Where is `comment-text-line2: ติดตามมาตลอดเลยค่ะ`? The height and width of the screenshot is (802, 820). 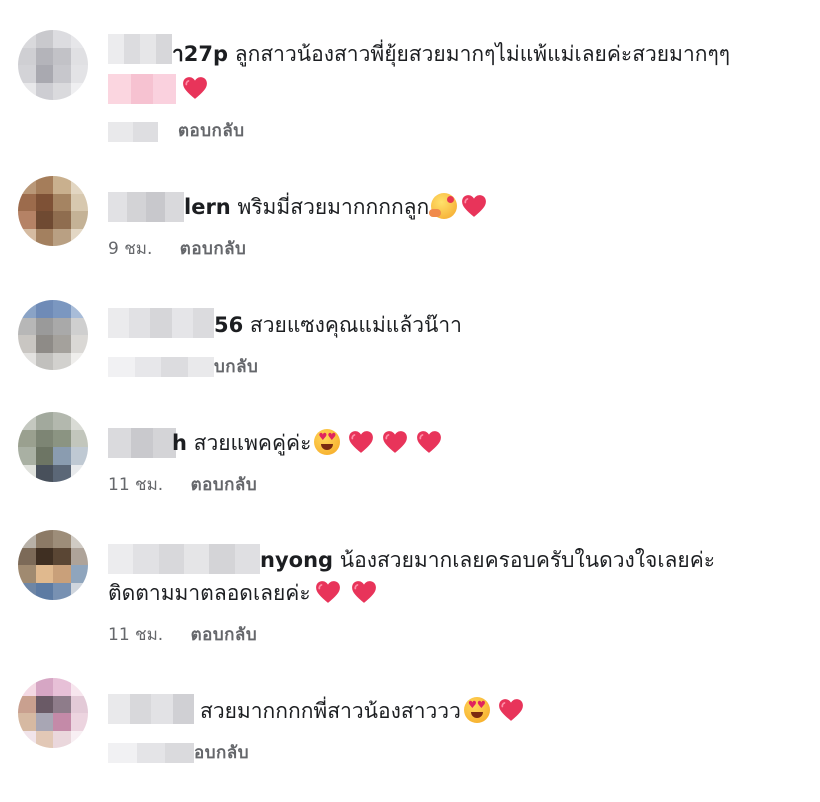 comment-text-line2: ติดตามมาตลอดเลยค่ะ is located at coordinates (242, 593).